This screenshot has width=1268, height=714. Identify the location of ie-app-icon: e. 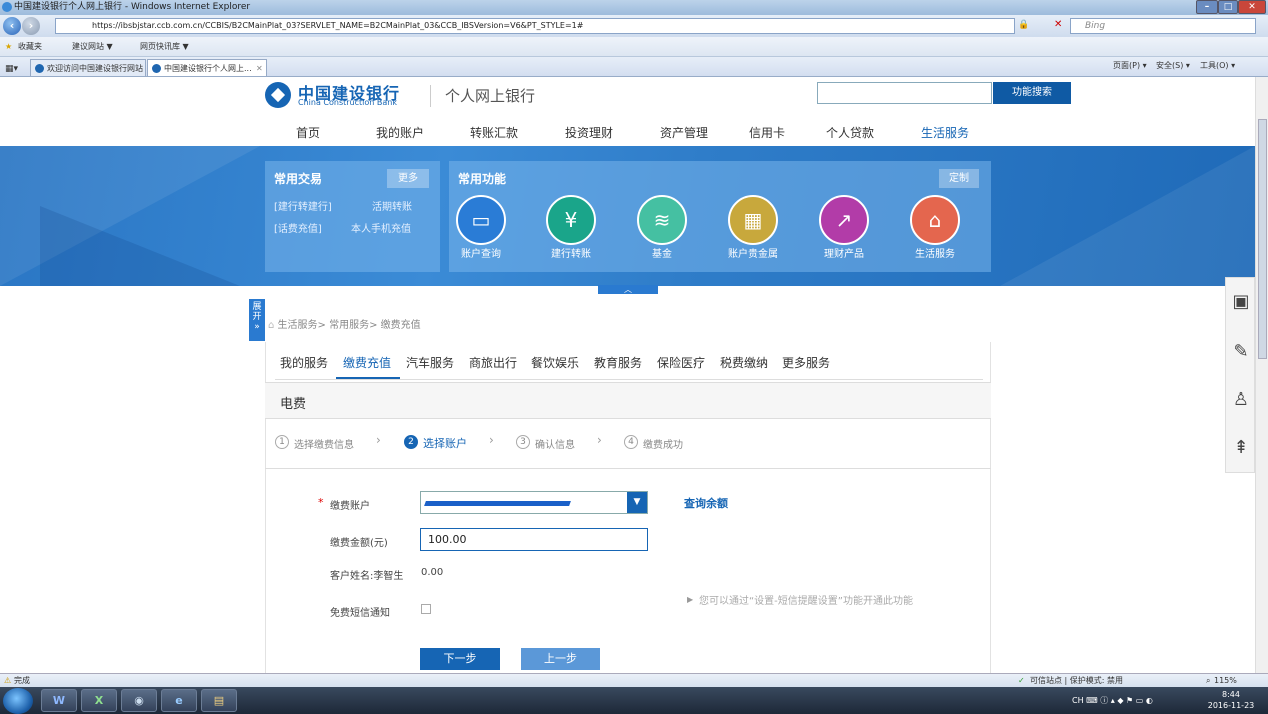
(179, 700).